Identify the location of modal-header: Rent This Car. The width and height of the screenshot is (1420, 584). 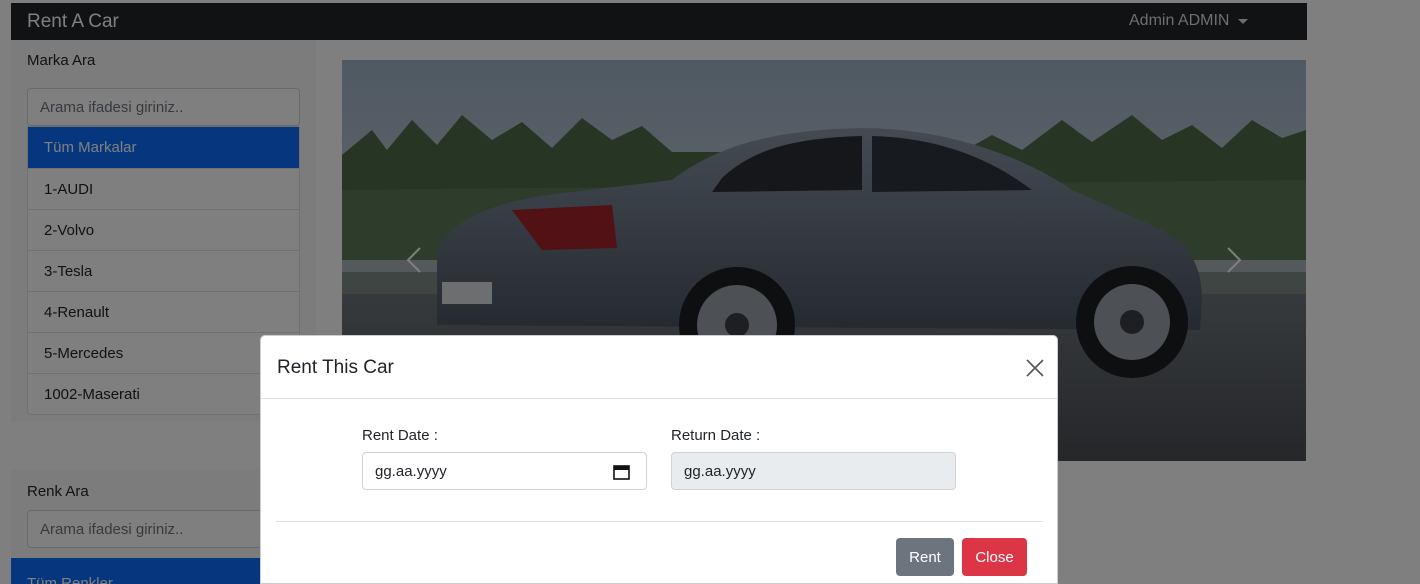
(659, 367).